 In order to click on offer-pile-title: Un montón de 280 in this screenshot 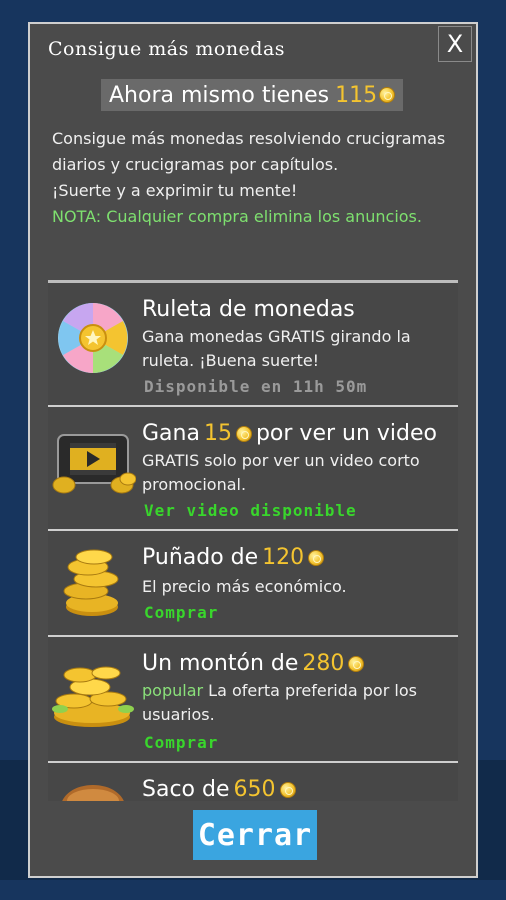, I will do `click(253, 663)`.